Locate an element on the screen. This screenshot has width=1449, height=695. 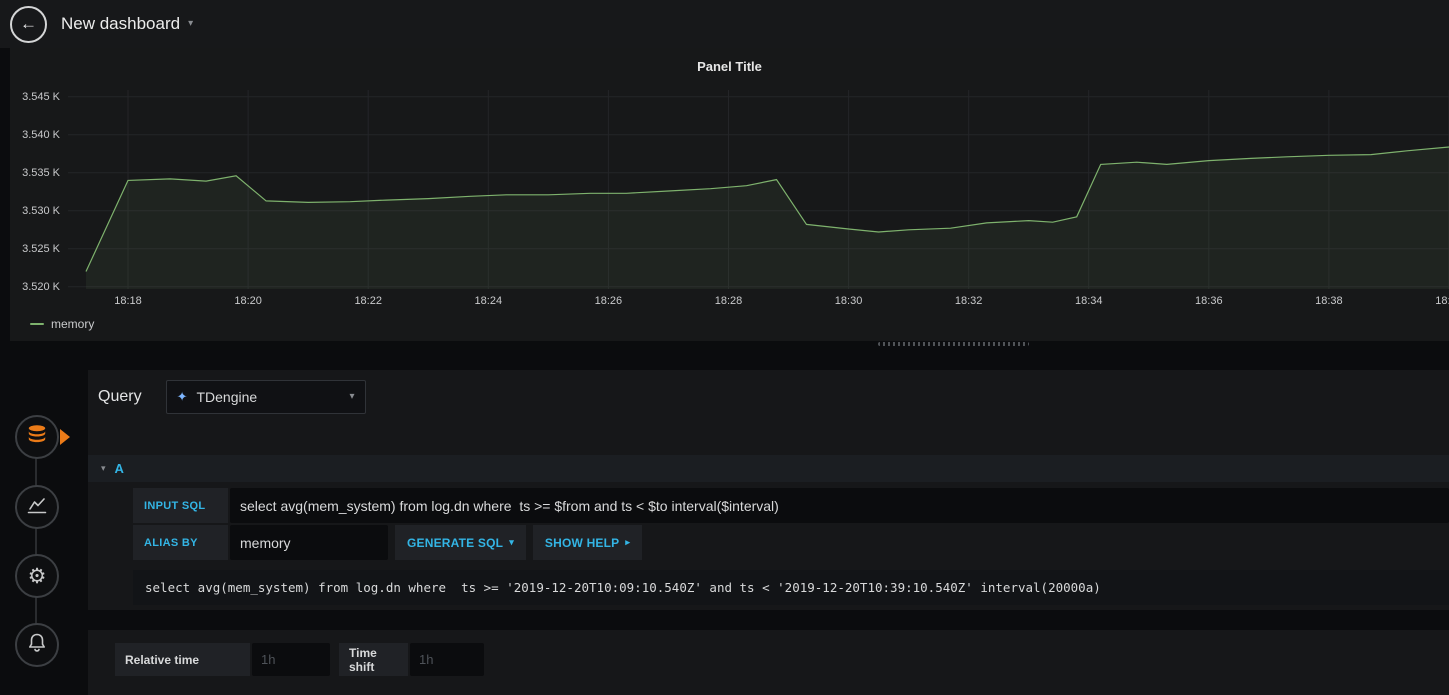
show-help-button: SHOW HELP ▸ is located at coordinates (587, 542).